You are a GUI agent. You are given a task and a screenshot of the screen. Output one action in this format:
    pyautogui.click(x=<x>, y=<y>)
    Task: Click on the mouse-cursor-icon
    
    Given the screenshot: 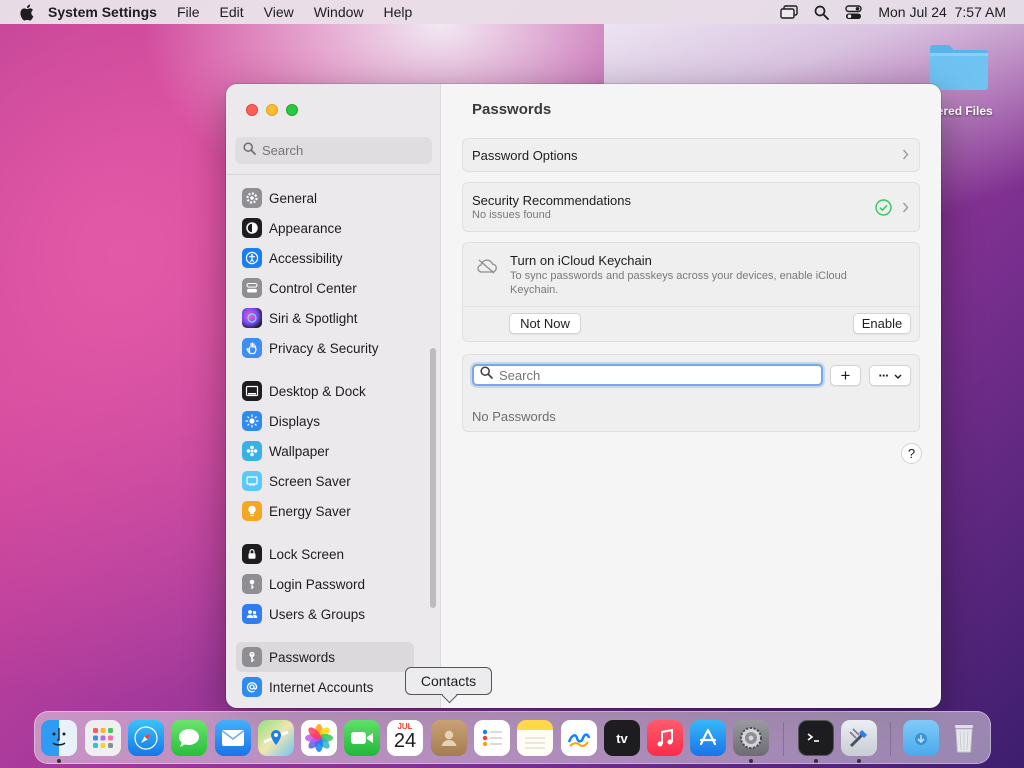 What is the action you would take?
    pyautogui.click(x=456, y=765)
    